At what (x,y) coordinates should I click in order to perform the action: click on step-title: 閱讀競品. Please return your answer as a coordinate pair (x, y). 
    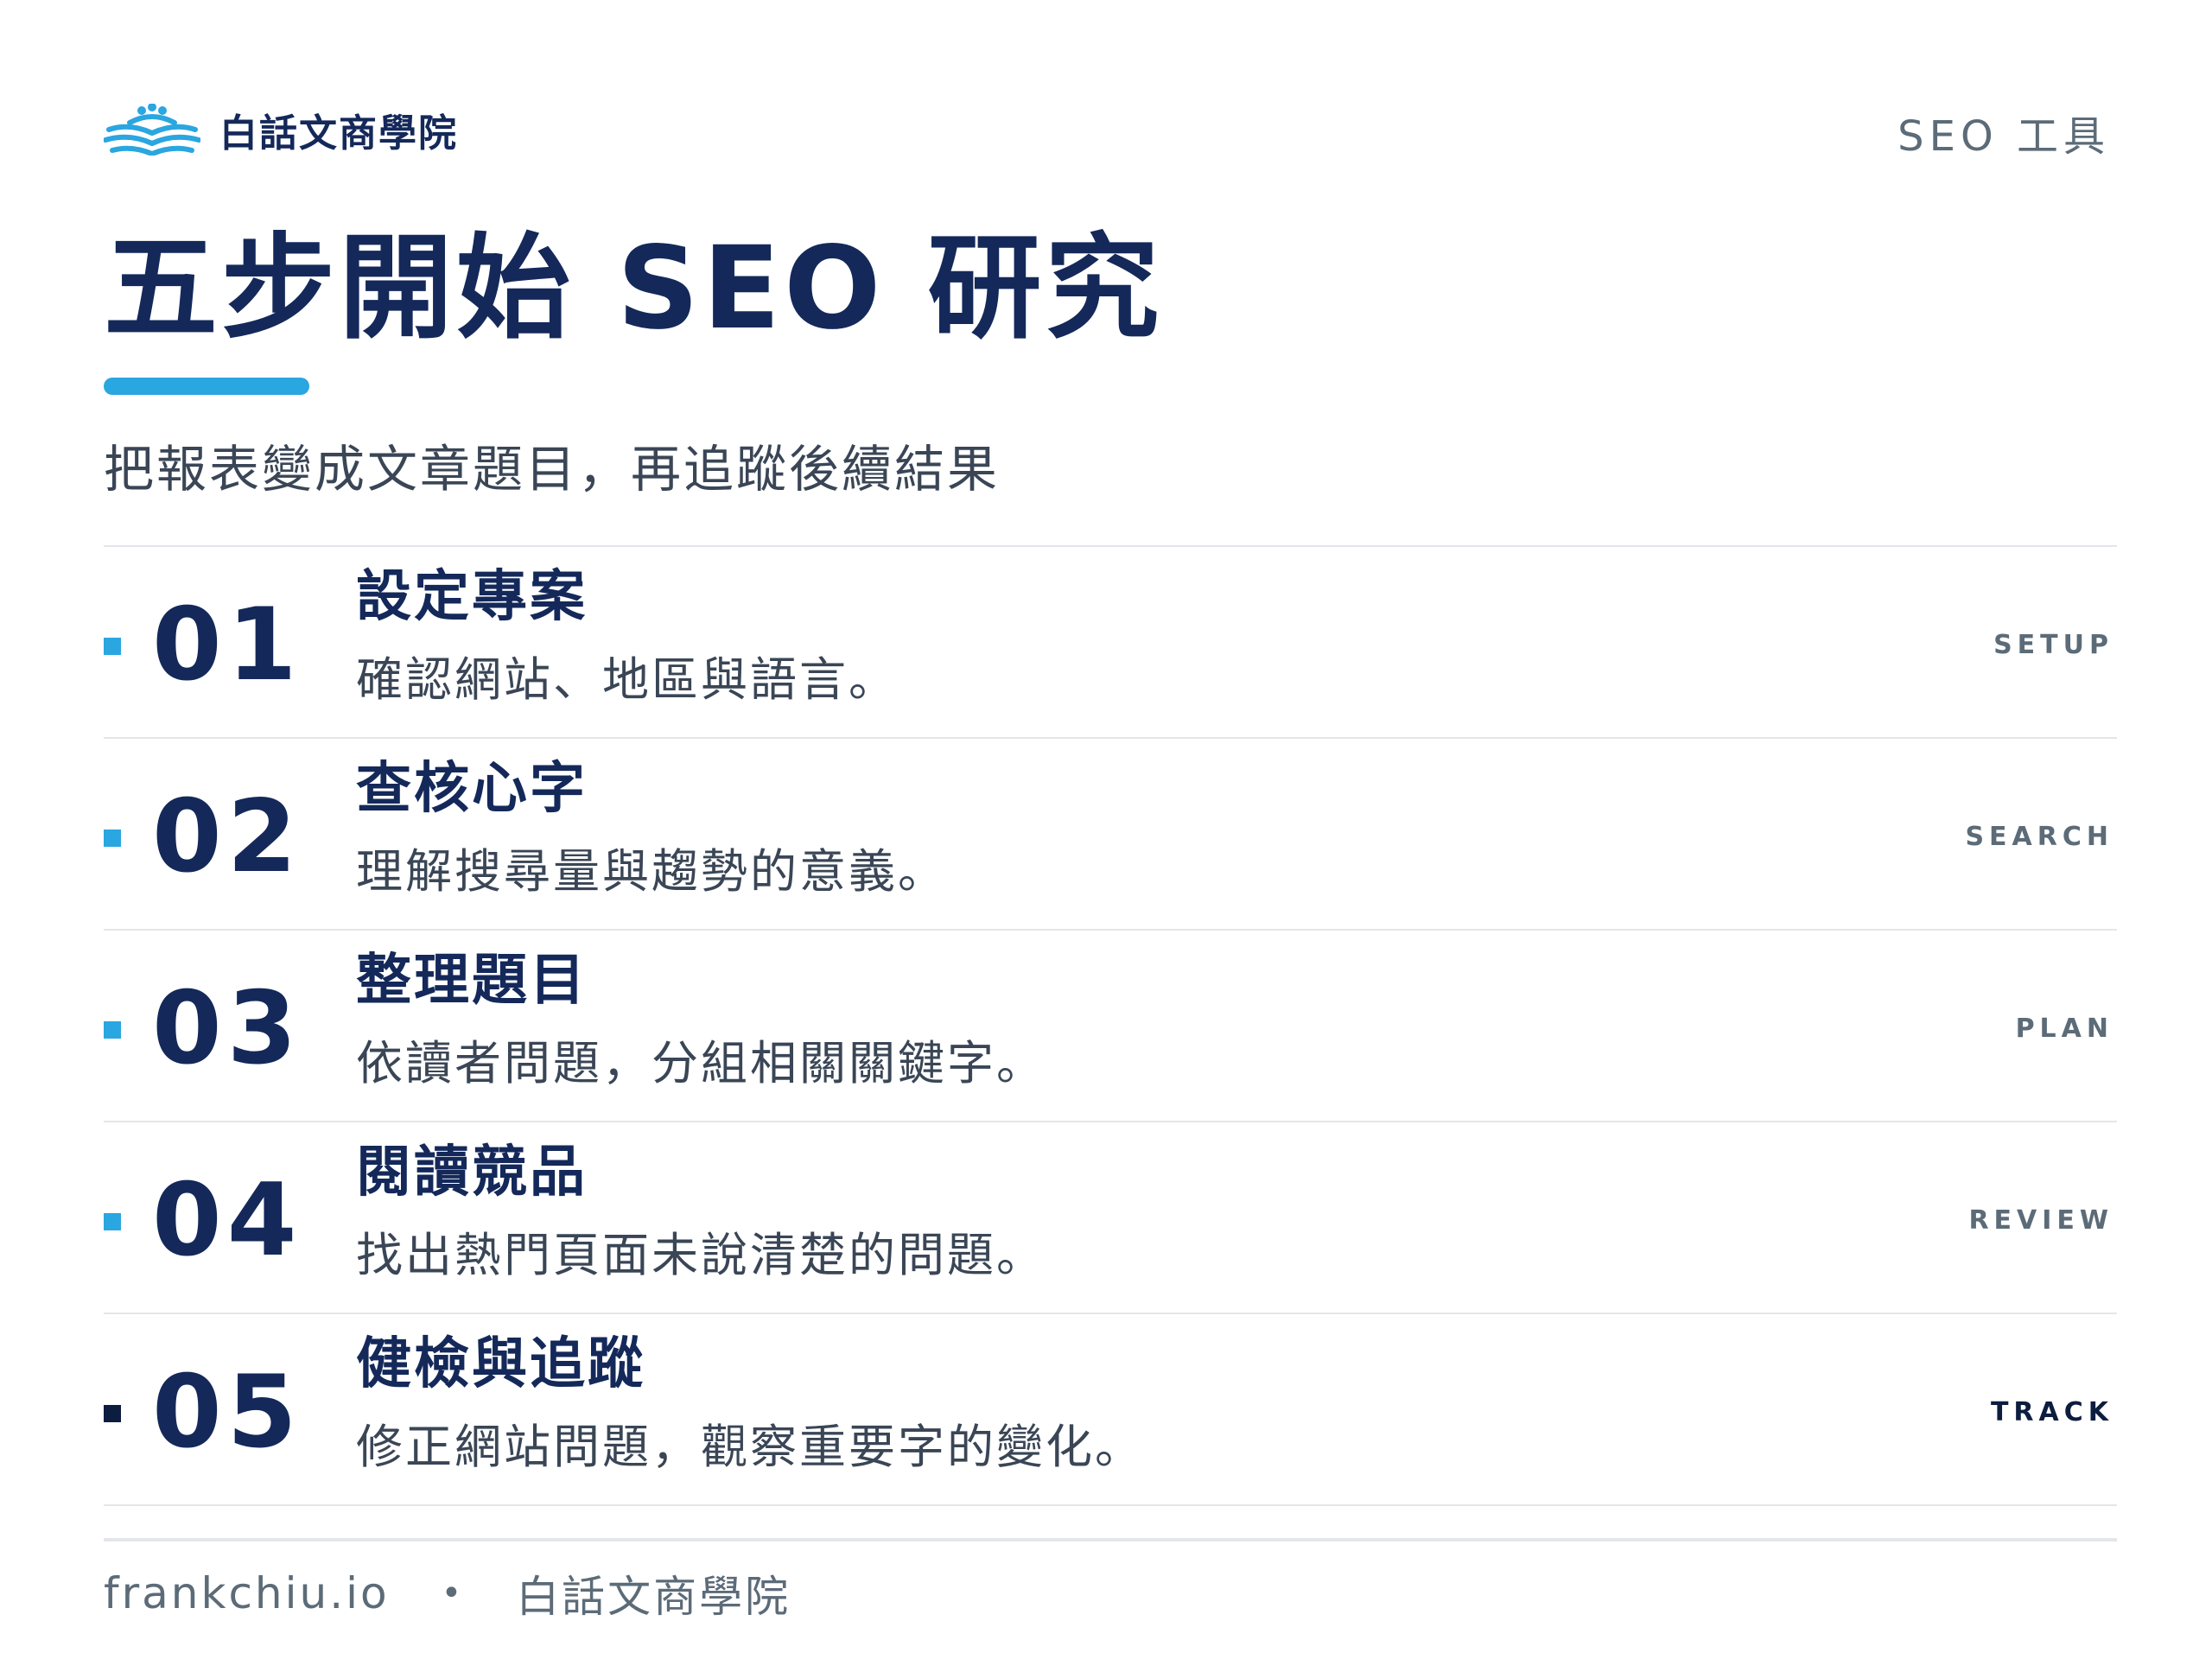
    Looking at the image, I should click on (472, 1173).